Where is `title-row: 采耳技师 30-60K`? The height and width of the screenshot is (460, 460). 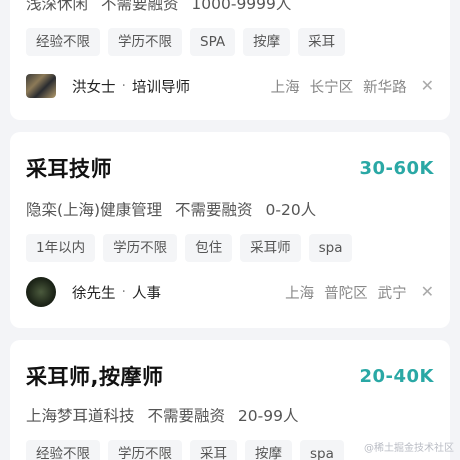 title-row: 采耳技师 30-60K is located at coordinates (230, 168).